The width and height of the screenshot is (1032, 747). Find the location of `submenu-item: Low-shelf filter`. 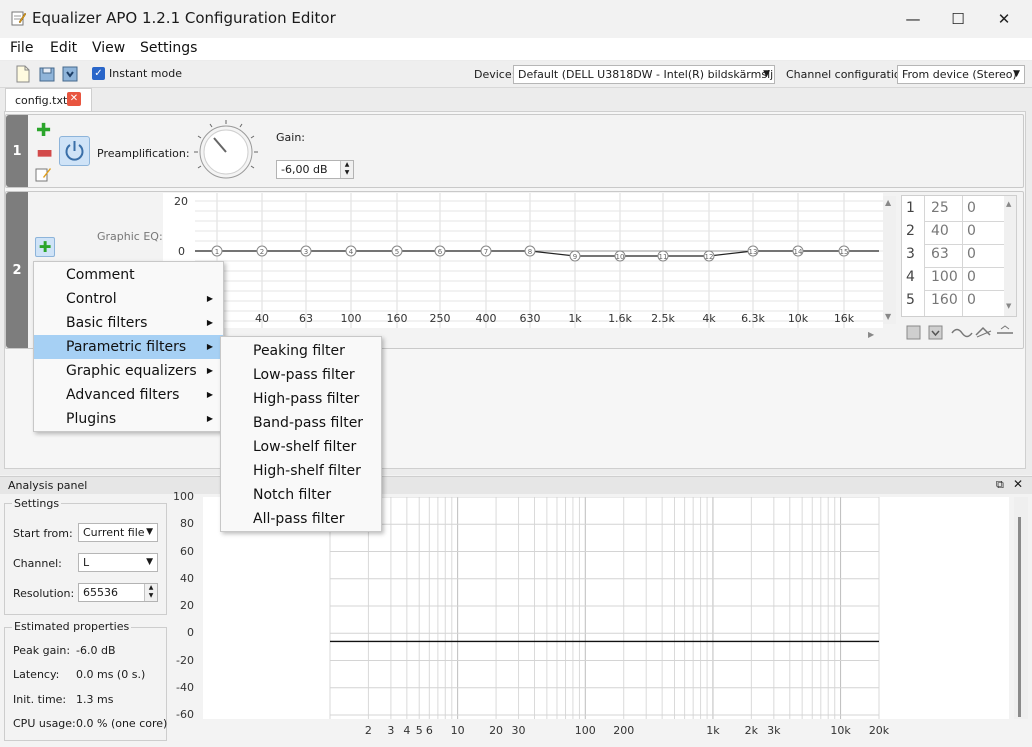

submenu-item: Low-shelf filter is located at coordinates (301, 447).